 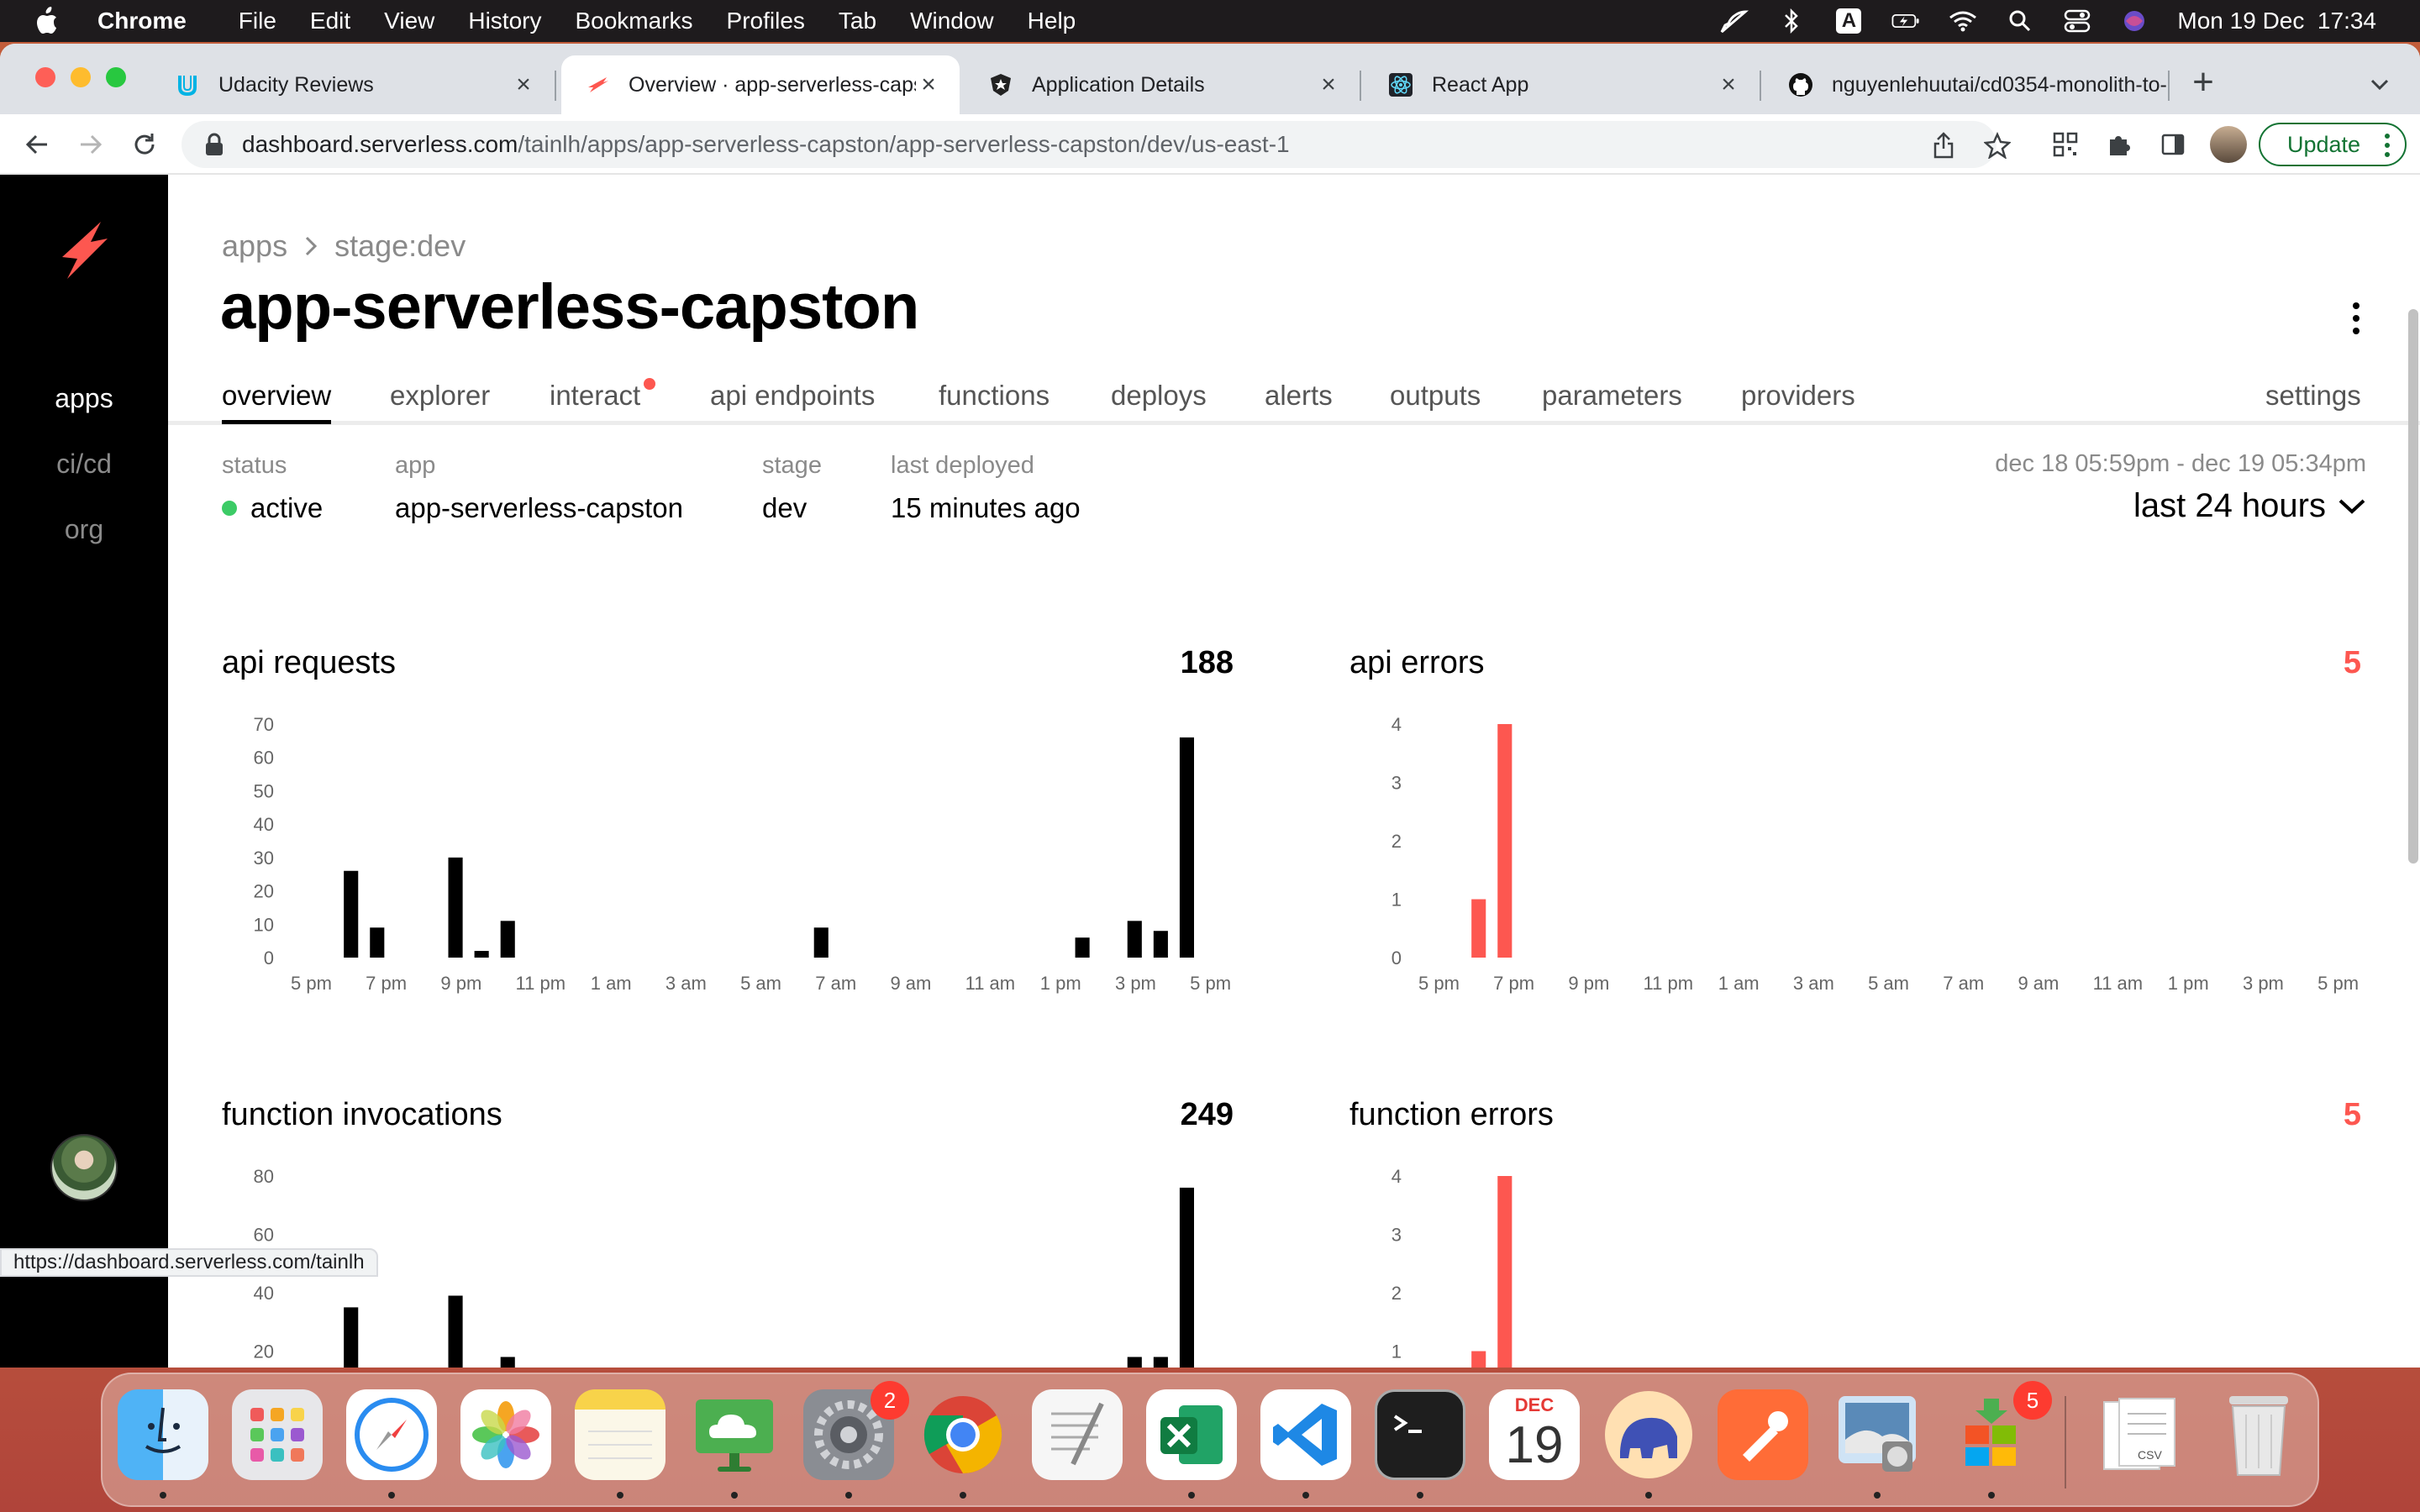 I want to click on tab-application-details: Application Details ×, so click(x=1163, y=84).